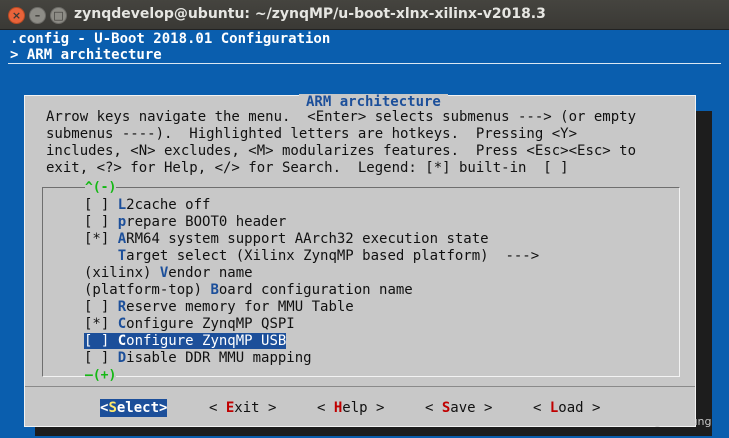 Image resolution: width=729 pixels, height=438 pixels. I want to click on menu-item-label: onfigure ZynqMP USB, so click(206, 341).